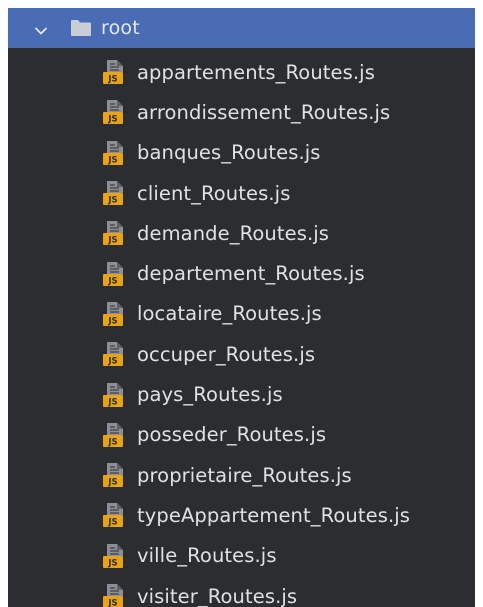  Describe the element at coordinates (233, 233) in the screenshot. I see `file-name: demande_Routes.js` at that location.